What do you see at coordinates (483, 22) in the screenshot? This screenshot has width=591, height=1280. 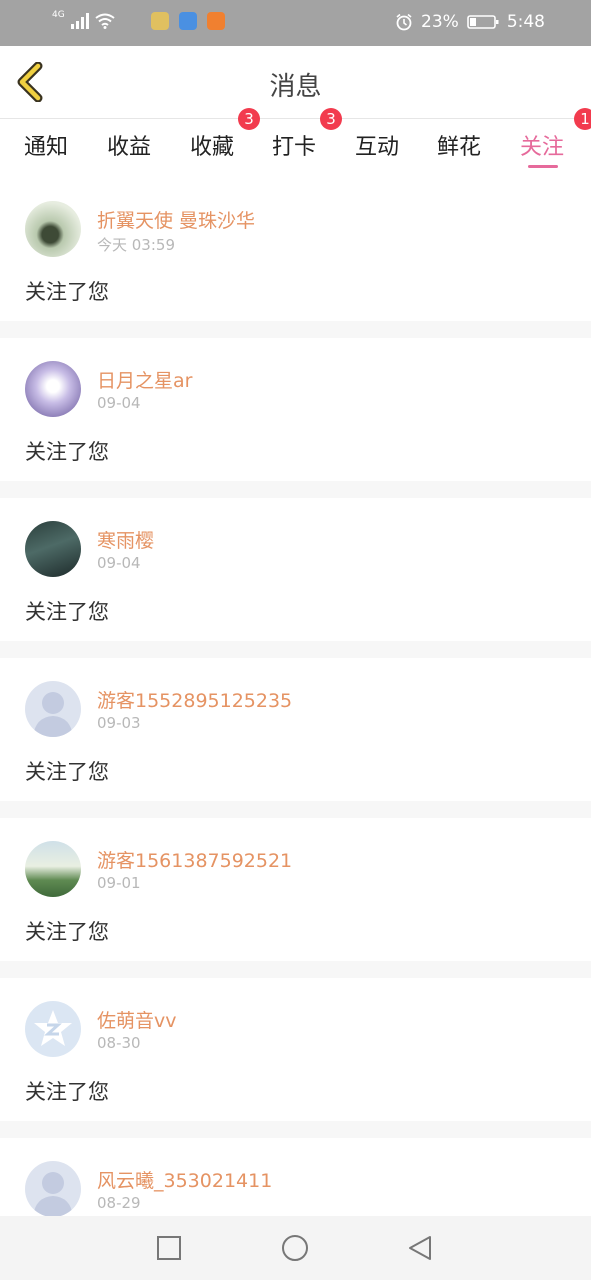 I see `battery-icon` at bounding box center [483, 22].